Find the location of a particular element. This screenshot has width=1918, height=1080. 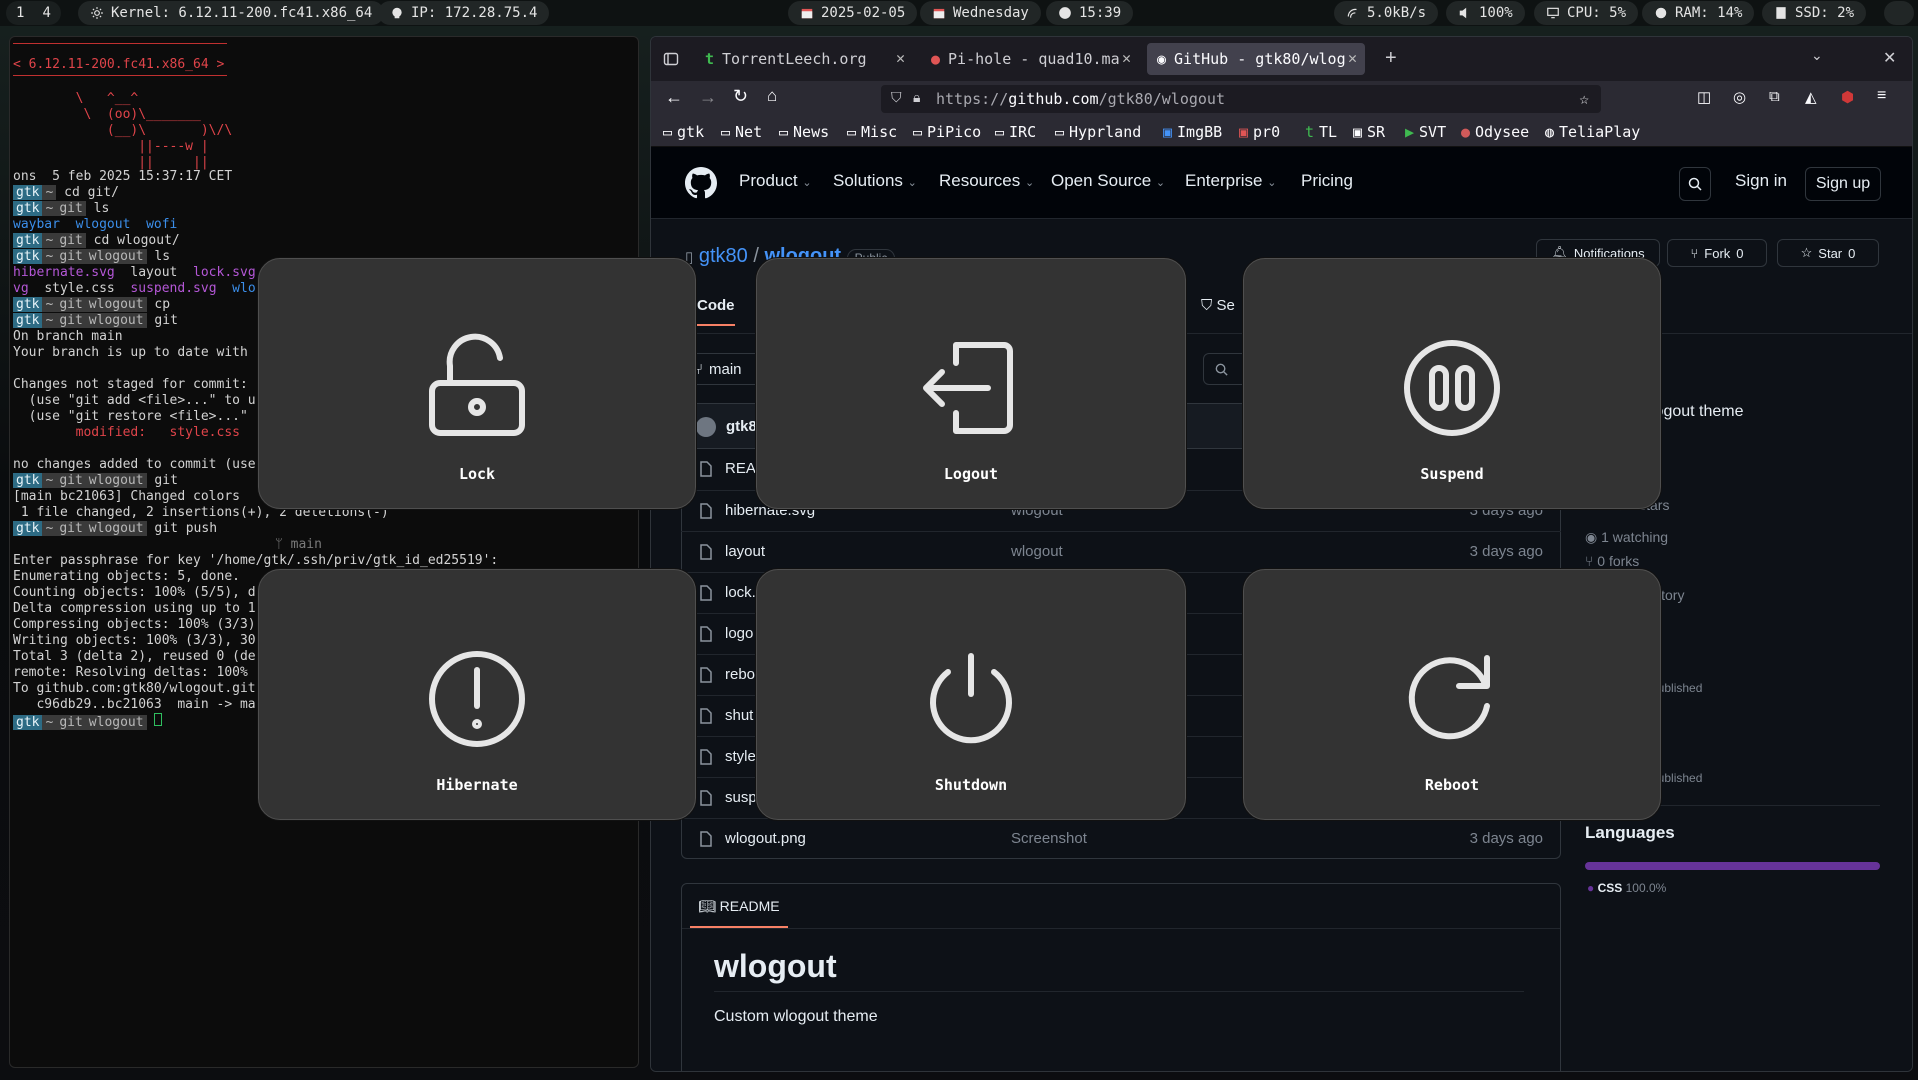

readme-tab-label: README is located at coordinates (749, 906).